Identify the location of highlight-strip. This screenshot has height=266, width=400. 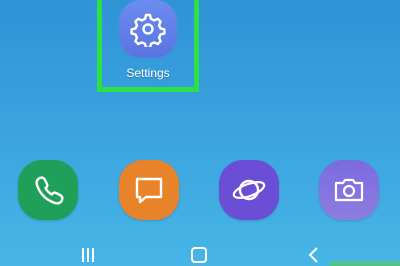
(365, 263).